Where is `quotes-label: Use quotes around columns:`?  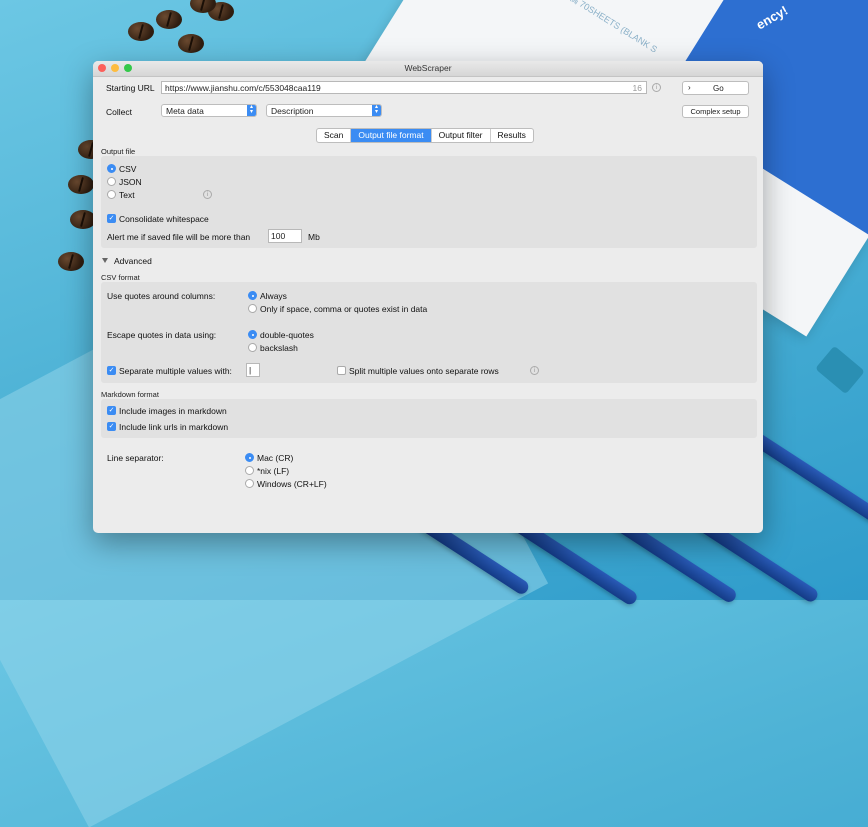
quotes-label: Use quotes around columns: is located at coordinates (161, 296).